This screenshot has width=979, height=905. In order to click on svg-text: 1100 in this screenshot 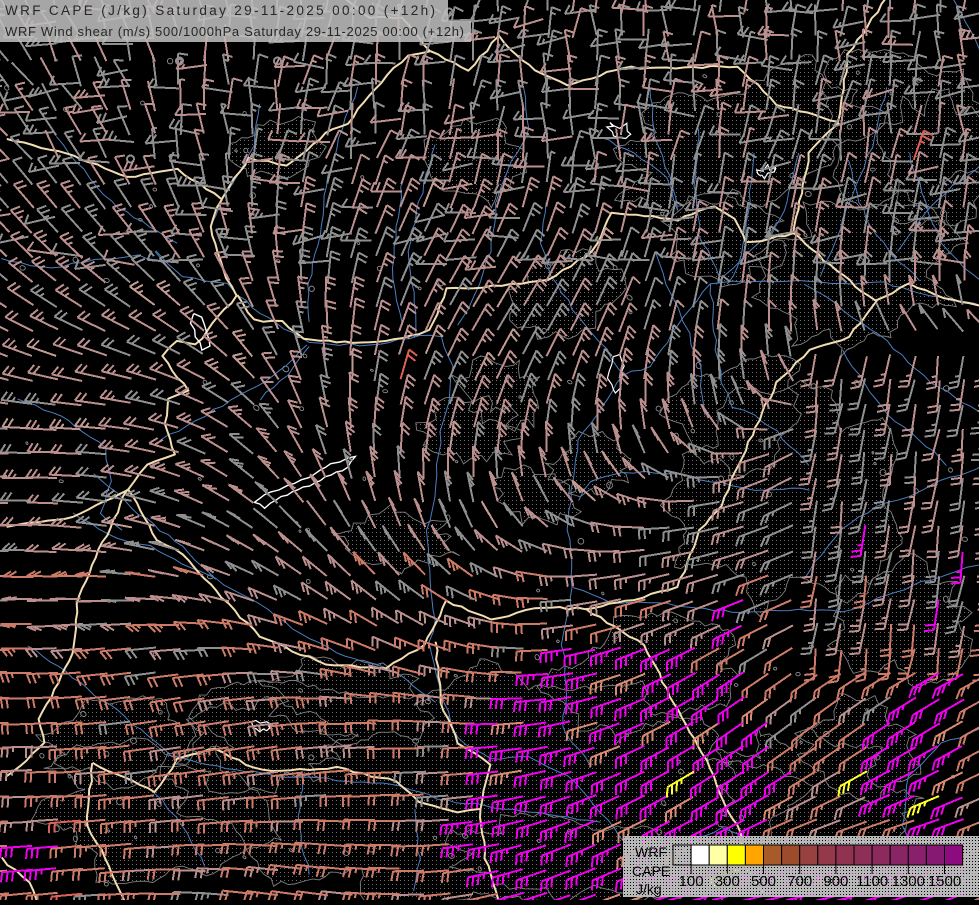, I will do `click(872, 881)`.